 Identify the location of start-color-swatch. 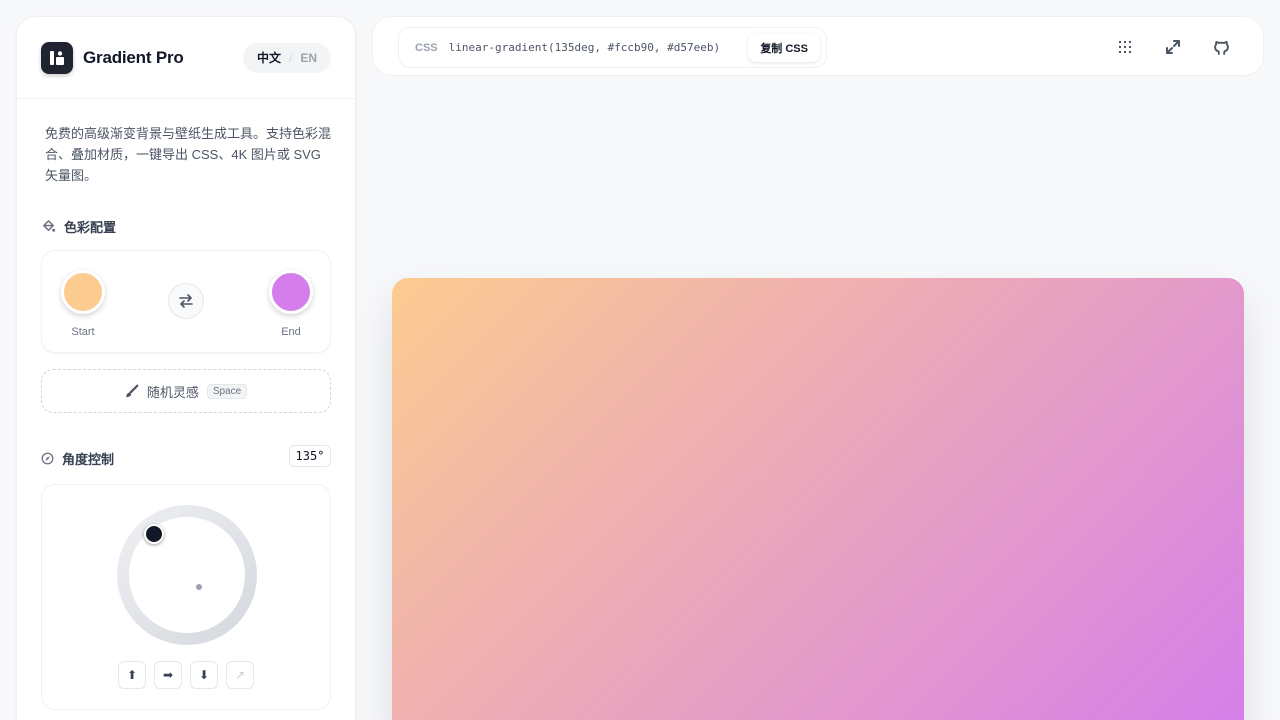
(83, 292).